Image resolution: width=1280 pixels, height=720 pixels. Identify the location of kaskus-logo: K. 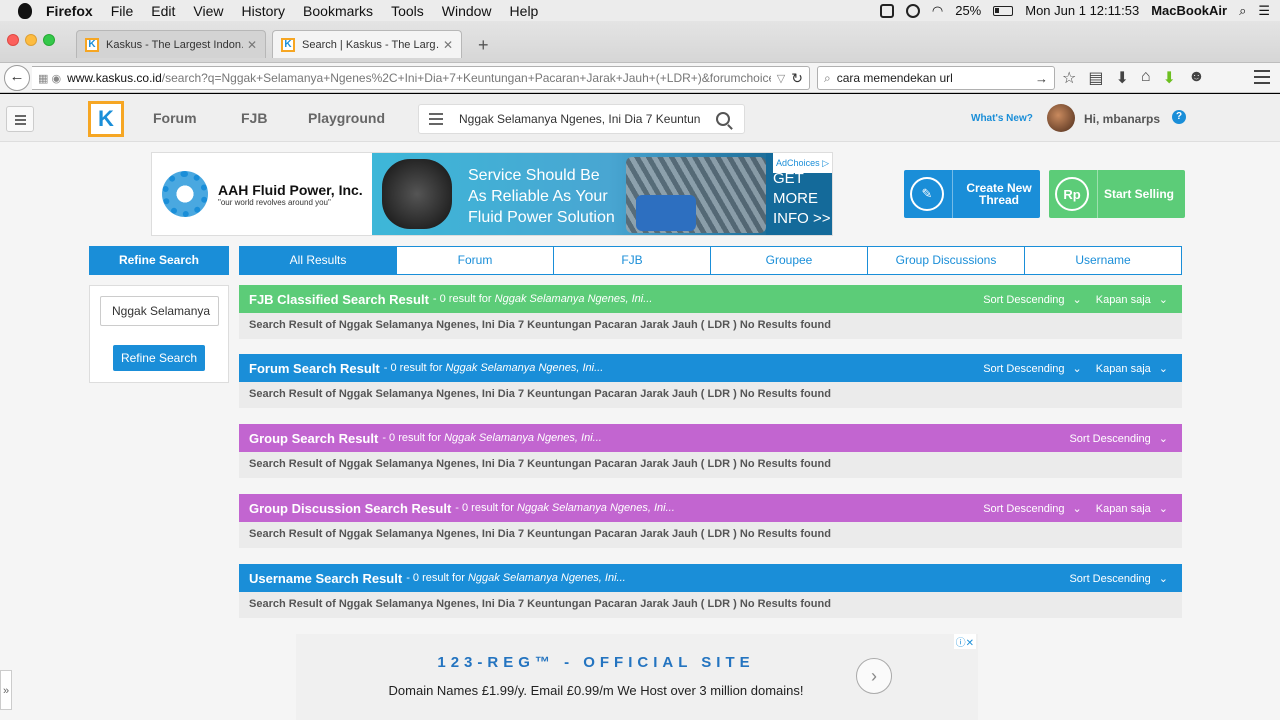
(106, 119).